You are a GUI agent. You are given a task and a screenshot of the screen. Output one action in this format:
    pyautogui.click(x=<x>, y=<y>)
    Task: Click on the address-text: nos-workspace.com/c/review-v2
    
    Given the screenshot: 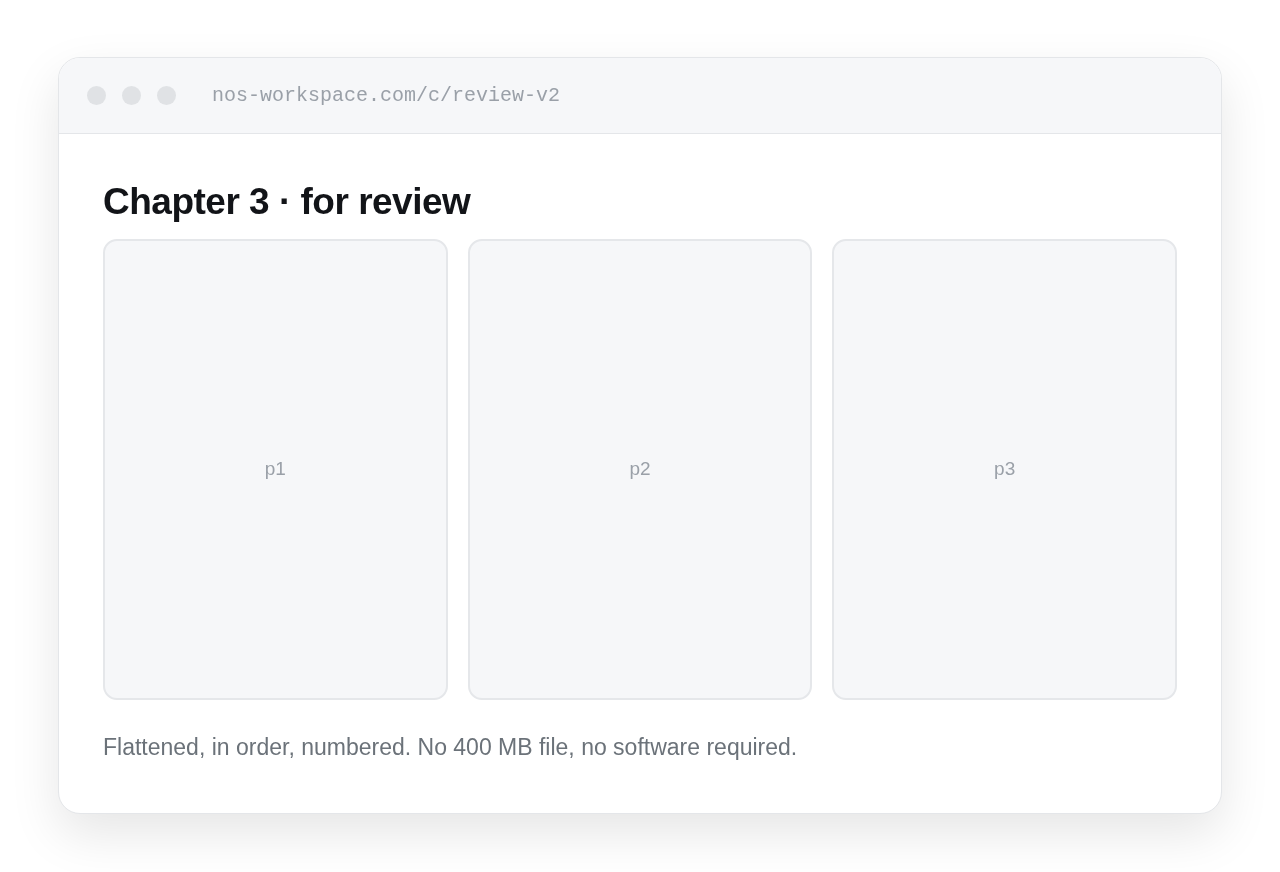 What is the action you would take?
    pyautogui.click(x=386, y=95)
    